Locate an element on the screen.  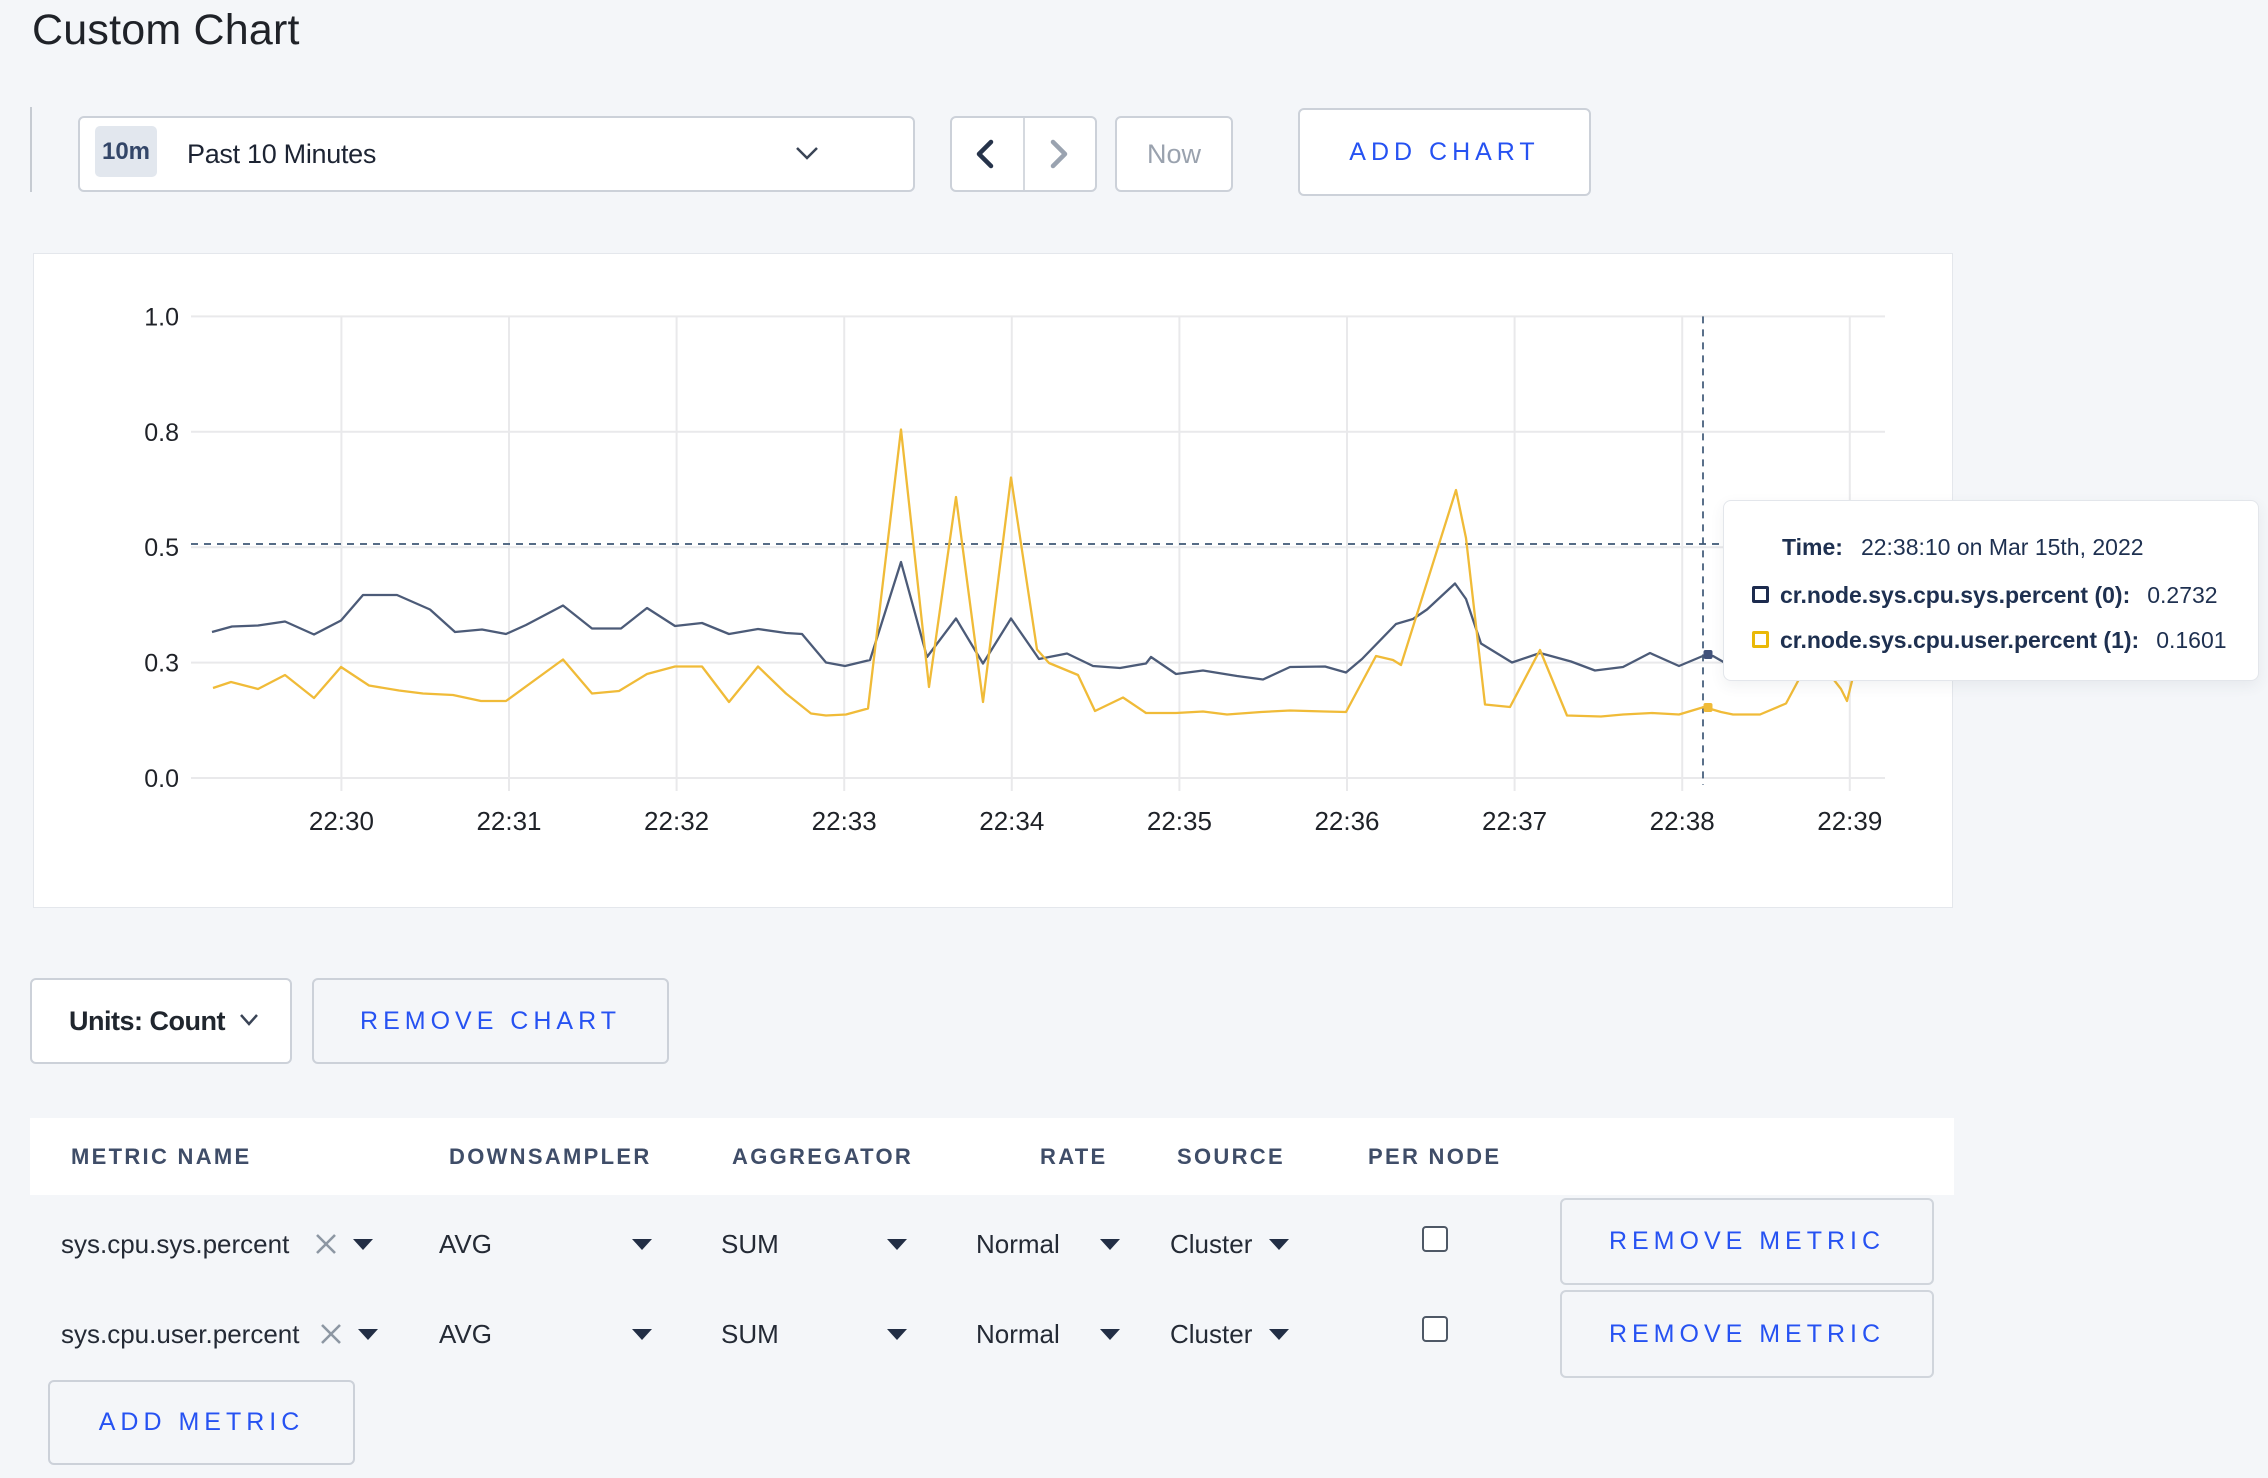
svg-text: 22:37 is located at coordinates (1514, 821).